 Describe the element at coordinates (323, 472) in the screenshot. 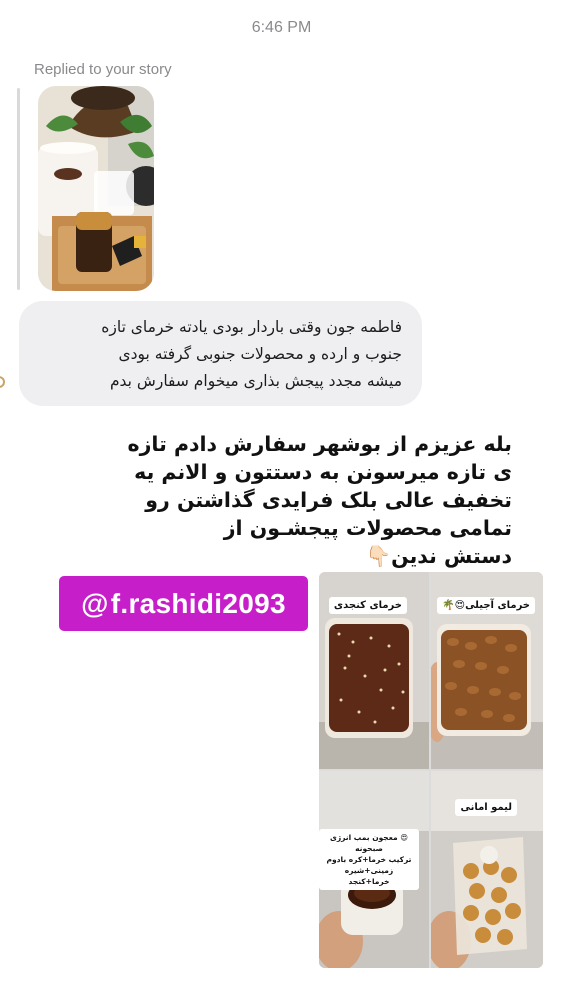

I see `promo-line: ی تازه میرسونن به دستتون و الانم یه` at that location.